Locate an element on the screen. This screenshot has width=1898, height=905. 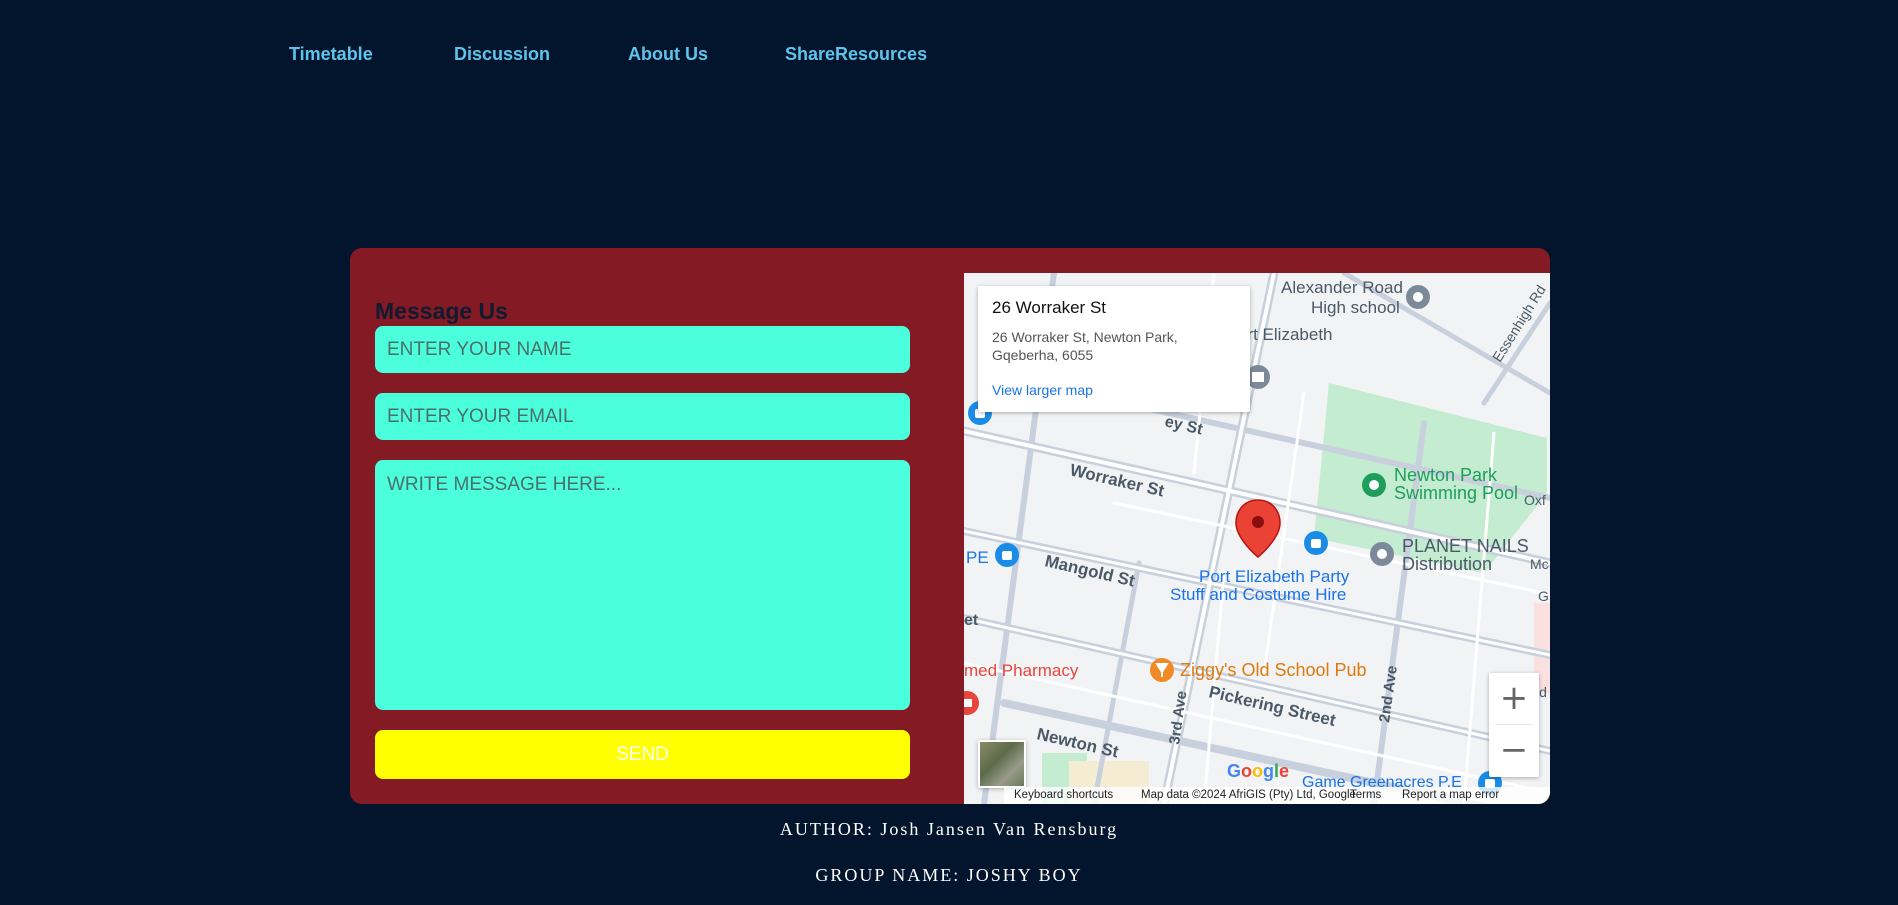
map-label: Swimming Pool is located at coordinates (1456, 493).